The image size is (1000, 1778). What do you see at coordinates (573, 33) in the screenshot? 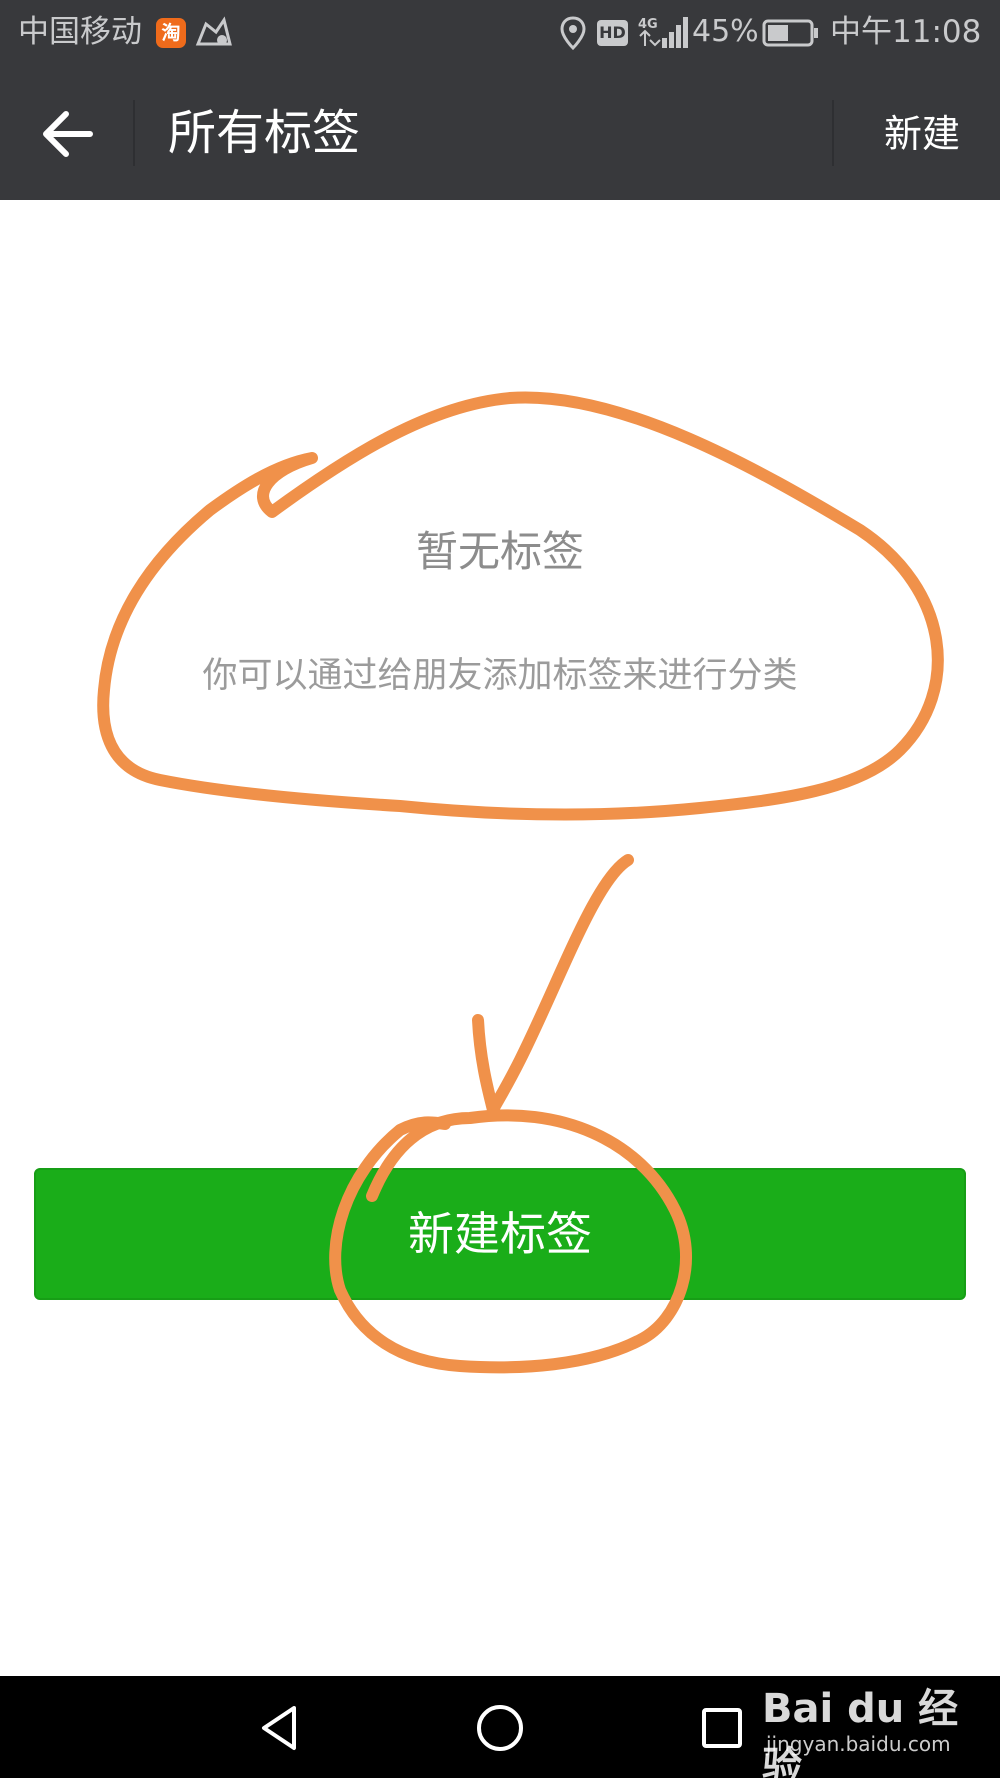
I see `location-icon` at bounding box center [573, 33].